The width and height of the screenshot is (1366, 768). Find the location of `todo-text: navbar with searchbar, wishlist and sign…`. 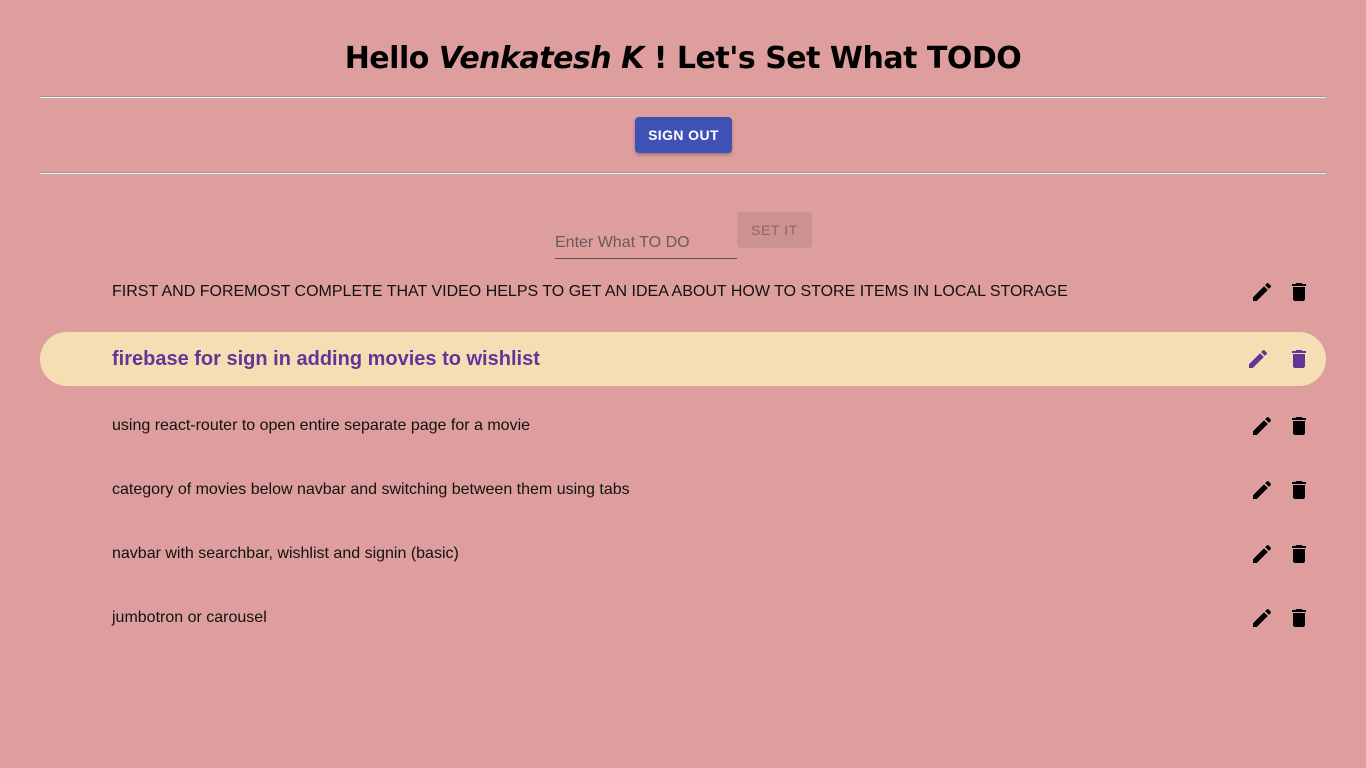

todo-text: navbar with searchbar, wishlist and sign… is located at coordinates (285, 553).